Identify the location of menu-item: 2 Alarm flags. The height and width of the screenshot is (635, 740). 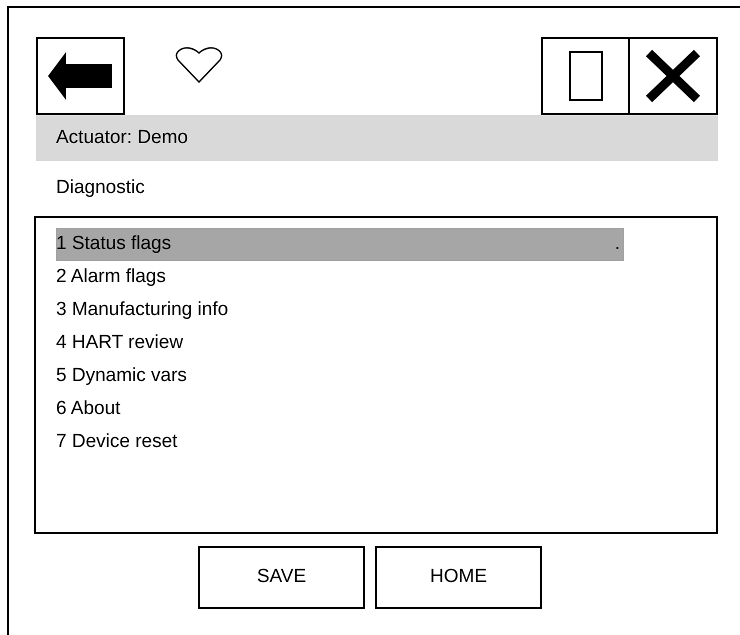
(113, 277).